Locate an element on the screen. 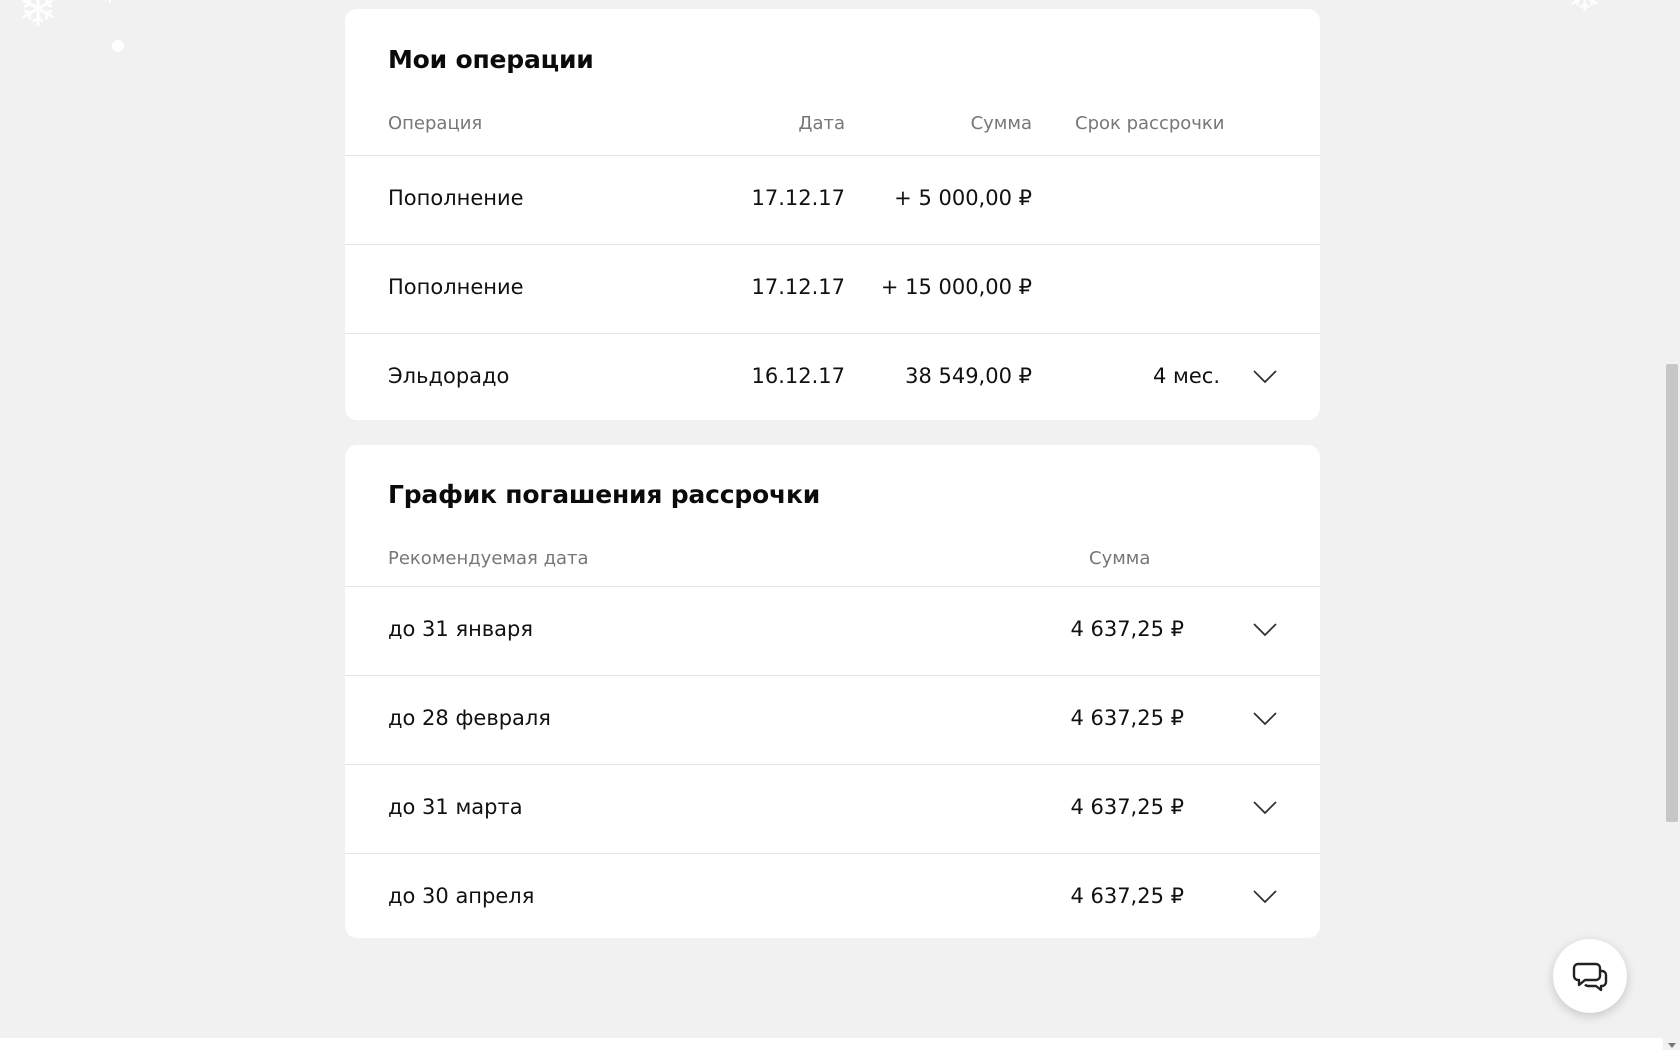 The image size is (1680, 1050). operation-name: Эльдорадо is located at coordinates (449, 376).